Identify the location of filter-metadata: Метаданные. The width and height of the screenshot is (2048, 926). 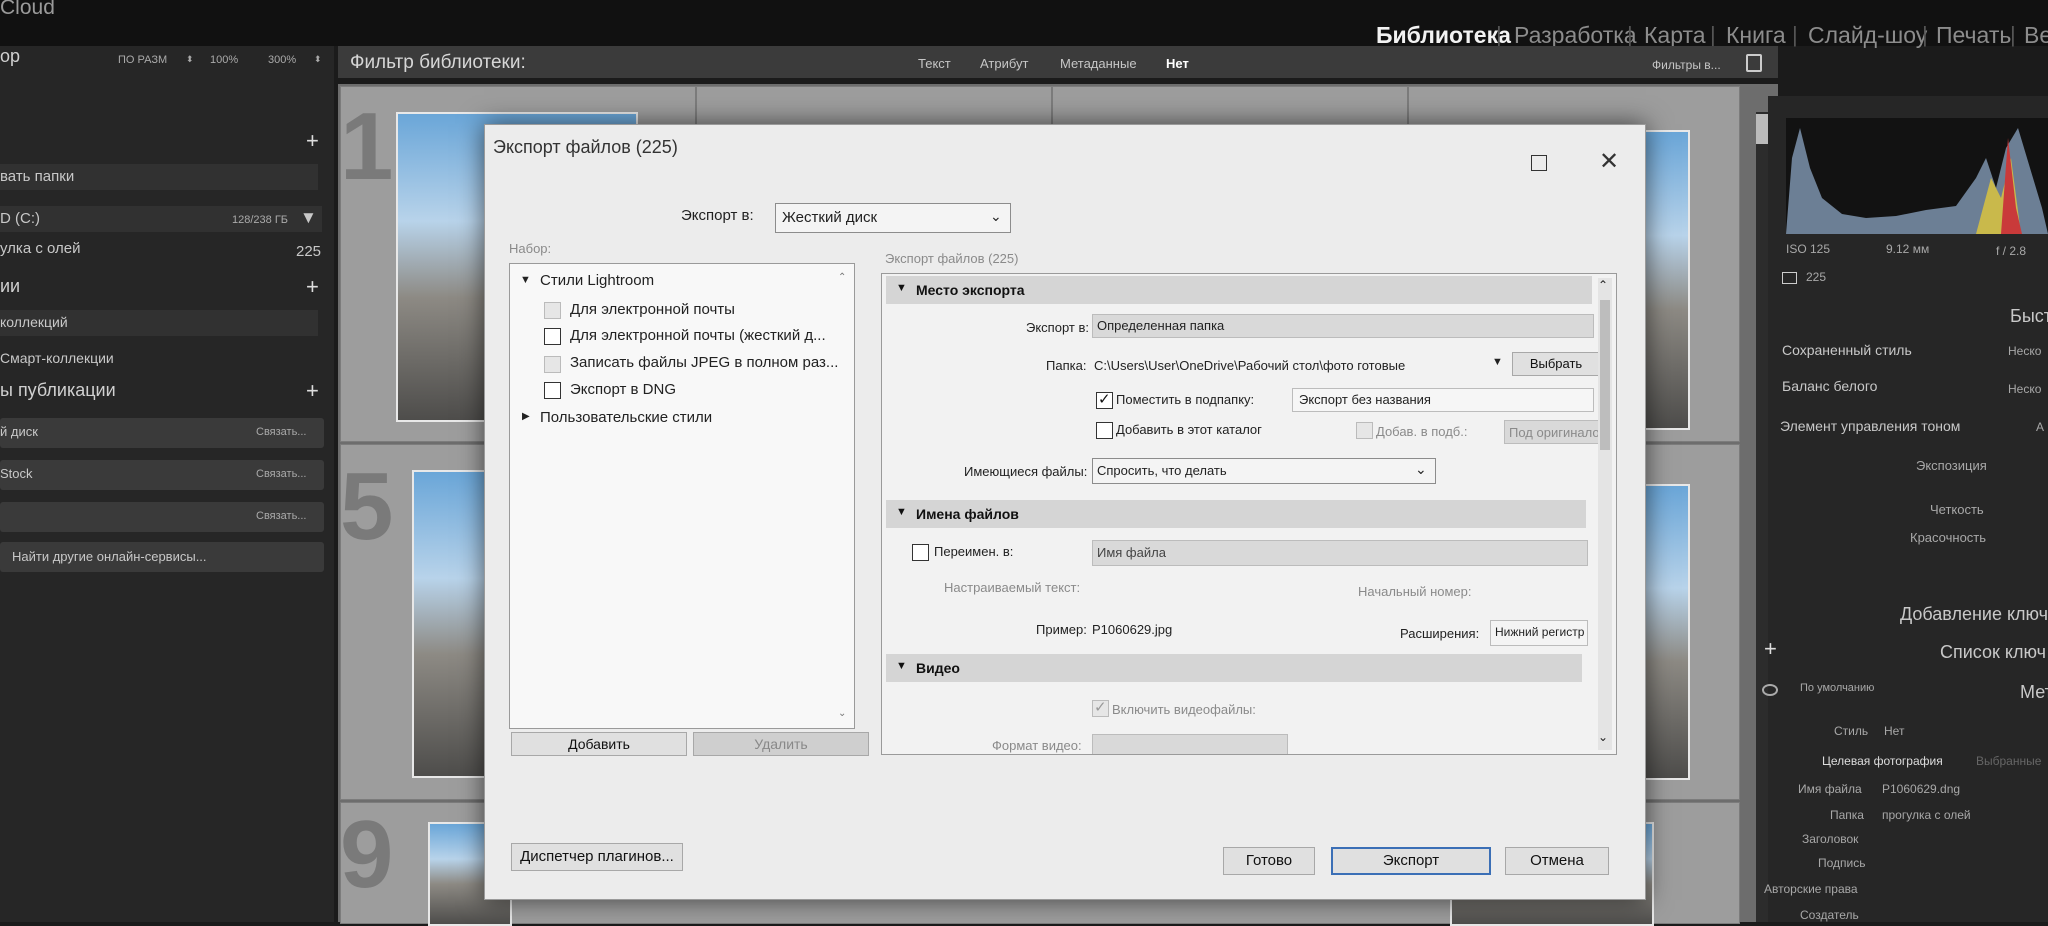
(1098, 63).